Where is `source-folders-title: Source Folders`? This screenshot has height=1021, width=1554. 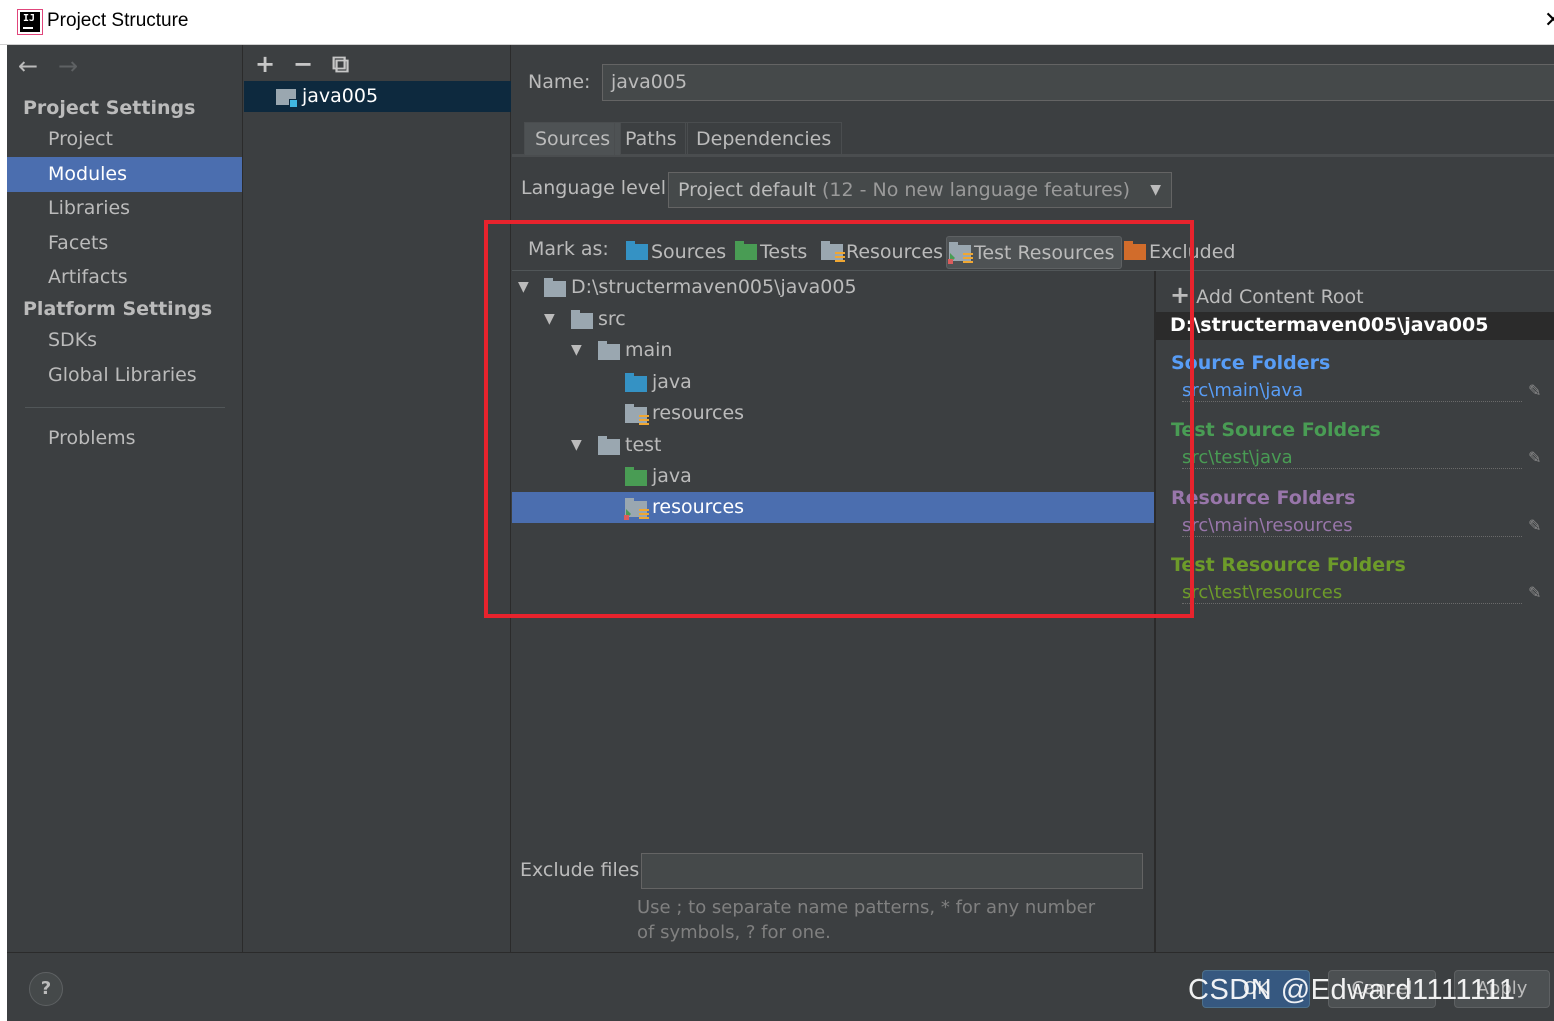 source-folders-title: Source Folders is located at coordinates (1251, 363).